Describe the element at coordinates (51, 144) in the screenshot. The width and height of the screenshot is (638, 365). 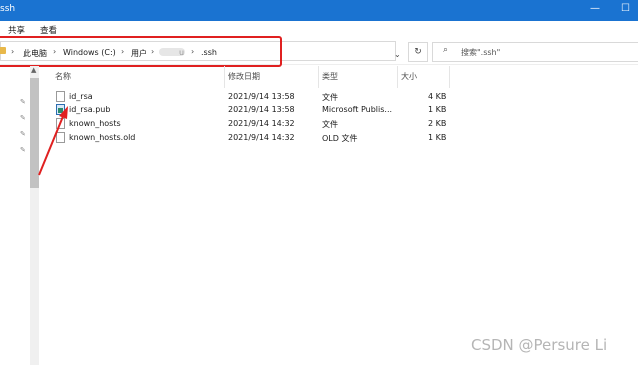
I see `arrow-shaft` at that location.